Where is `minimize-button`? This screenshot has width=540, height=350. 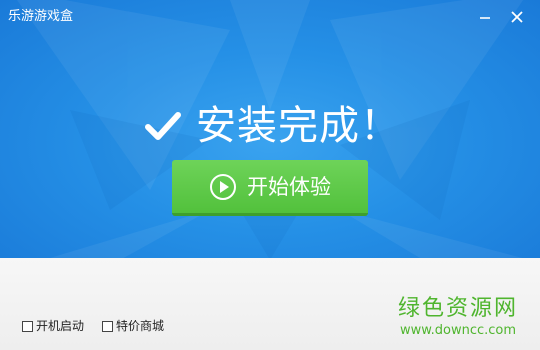 minimize-button is located at coordinates (485, 17).